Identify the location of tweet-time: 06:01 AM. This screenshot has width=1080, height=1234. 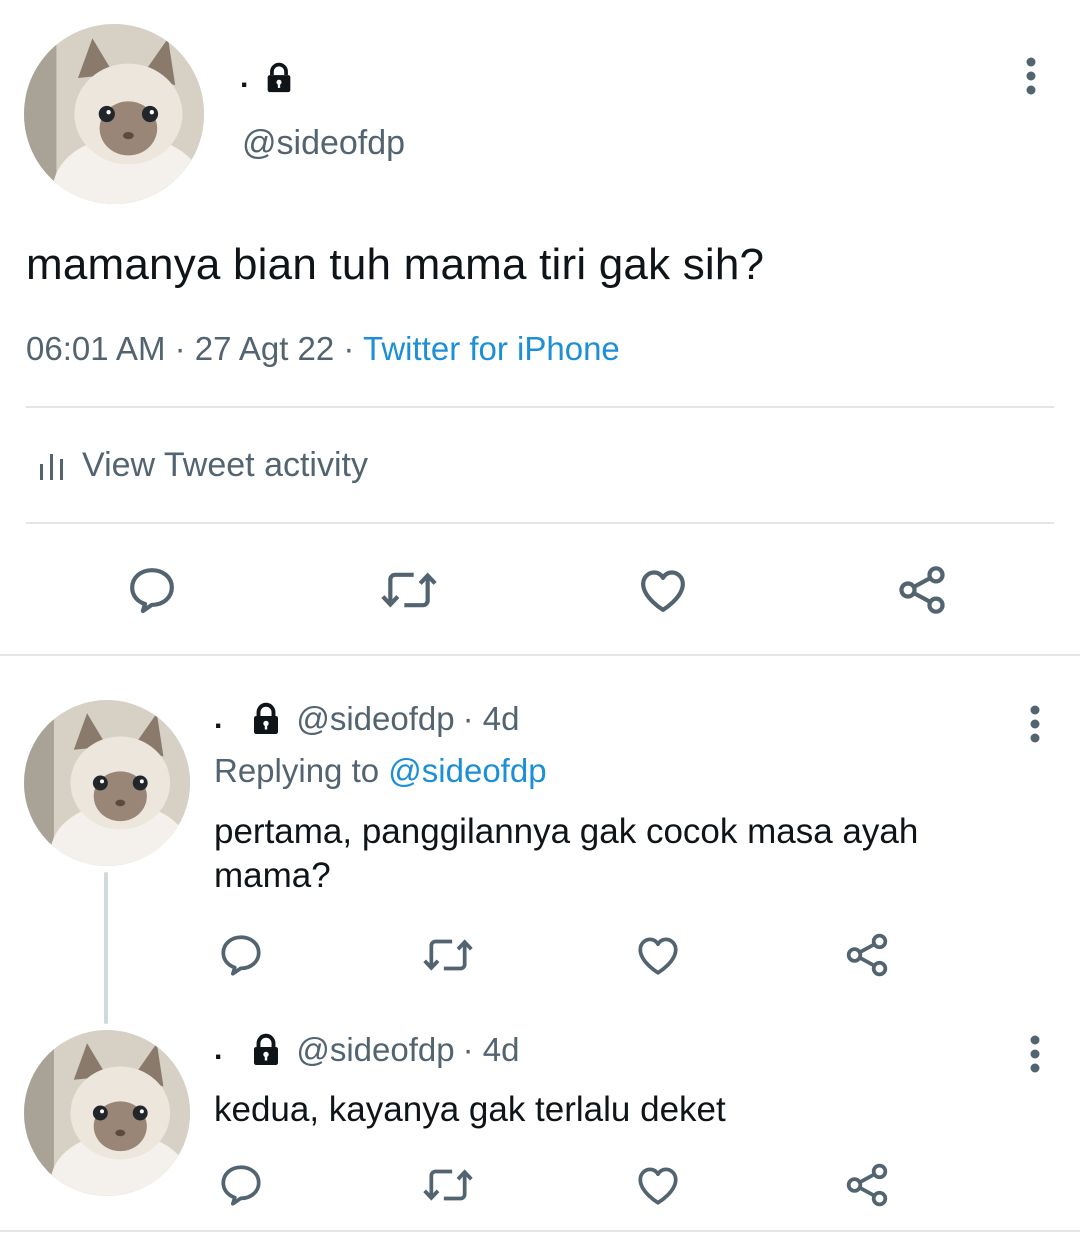
(96, 348).